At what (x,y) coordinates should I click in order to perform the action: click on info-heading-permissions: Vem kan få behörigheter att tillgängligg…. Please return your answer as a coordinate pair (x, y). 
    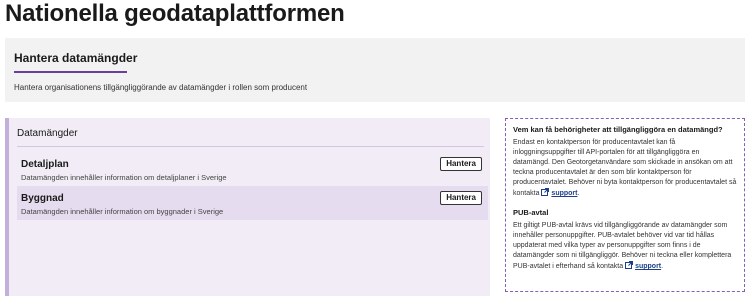
    Looking at the image, I should click on (618, 129).